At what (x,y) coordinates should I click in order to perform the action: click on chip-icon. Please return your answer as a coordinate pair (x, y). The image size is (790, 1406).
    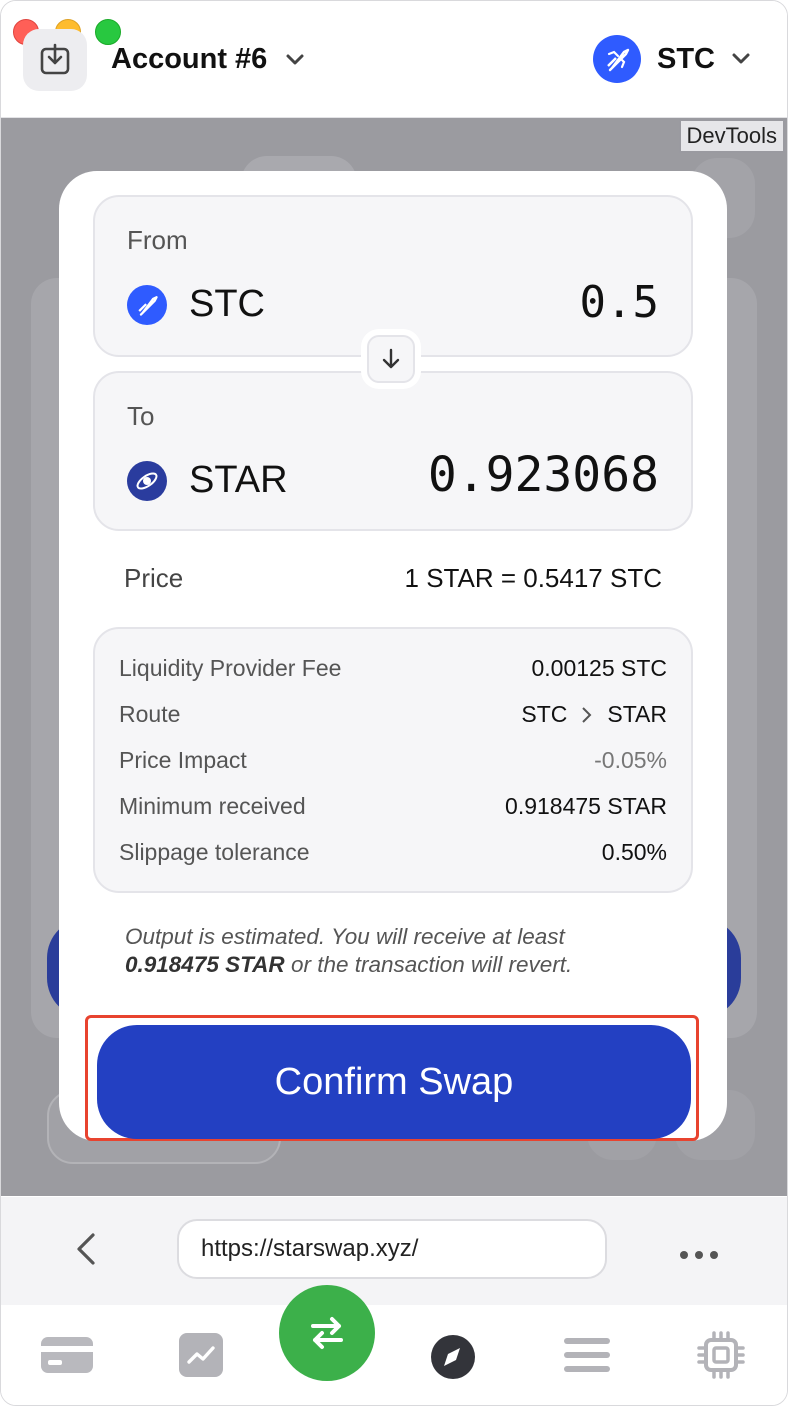
    Looking at the image, I should click on (721, 1355).